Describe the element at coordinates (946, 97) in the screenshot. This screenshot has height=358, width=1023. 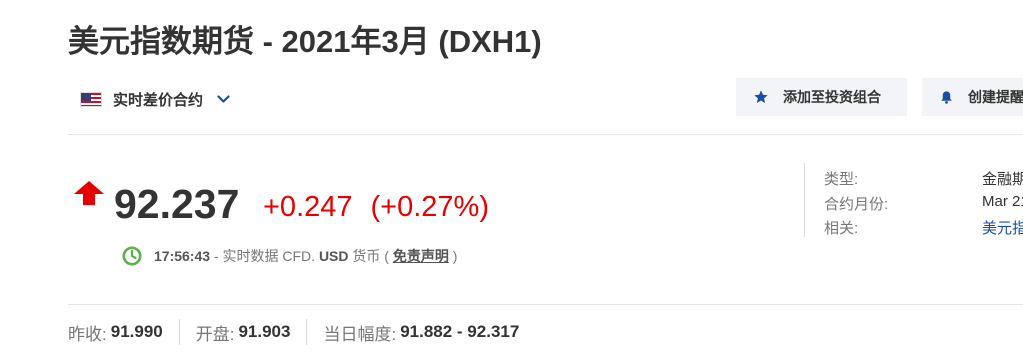
I see `bell-icon` at that location.